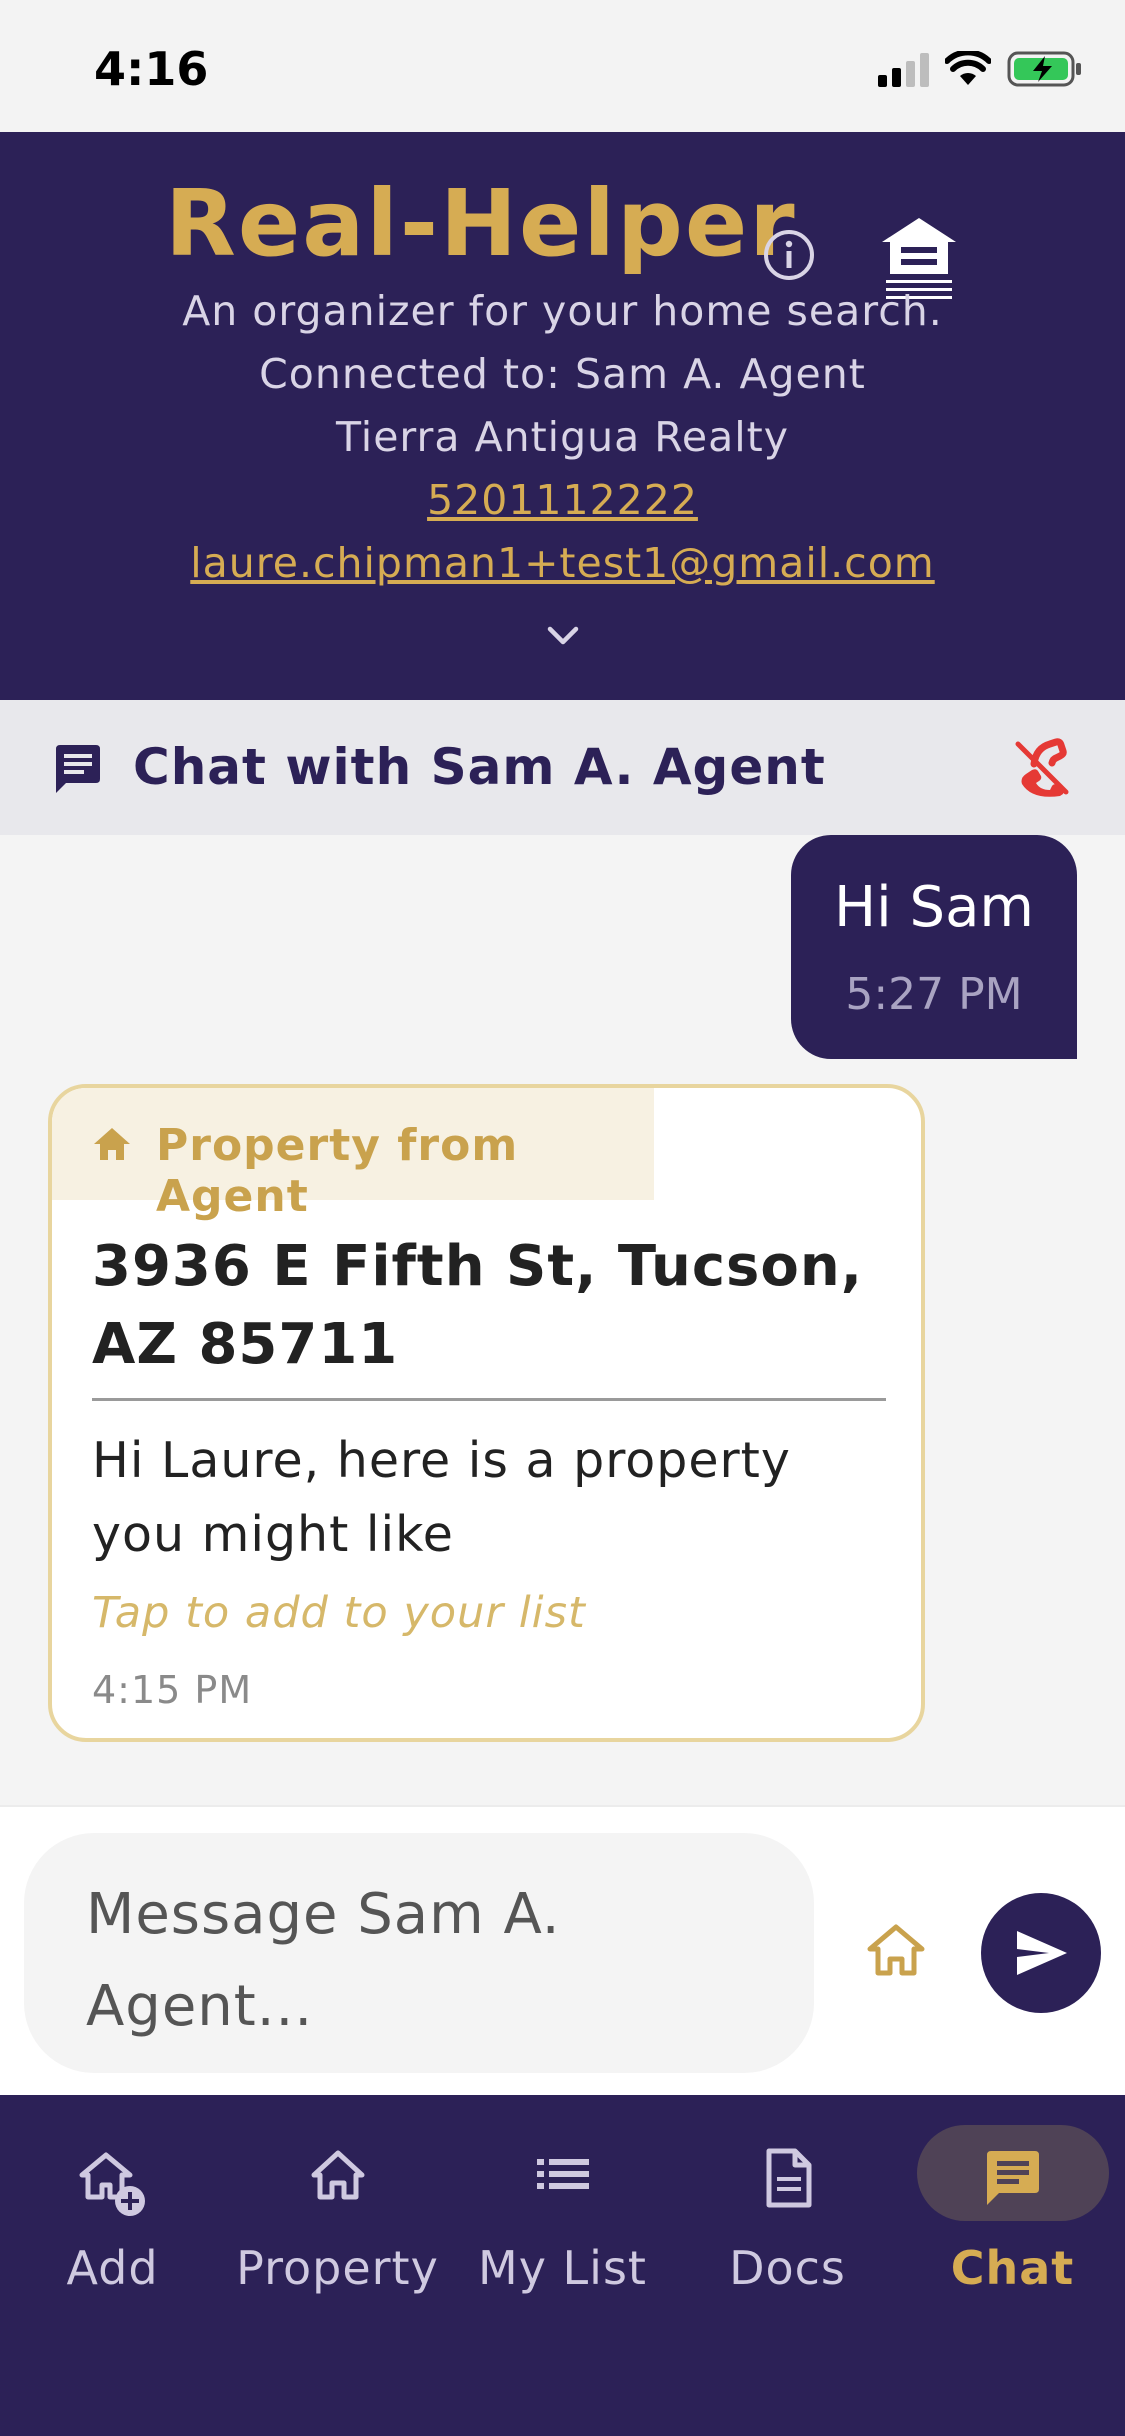 The width and height of the screenshot is (1125, 2436). What do you see at coordinates (337, 2268) in the screenshot?
I see `nav-label: Property` at bounding box center [337, 2268].